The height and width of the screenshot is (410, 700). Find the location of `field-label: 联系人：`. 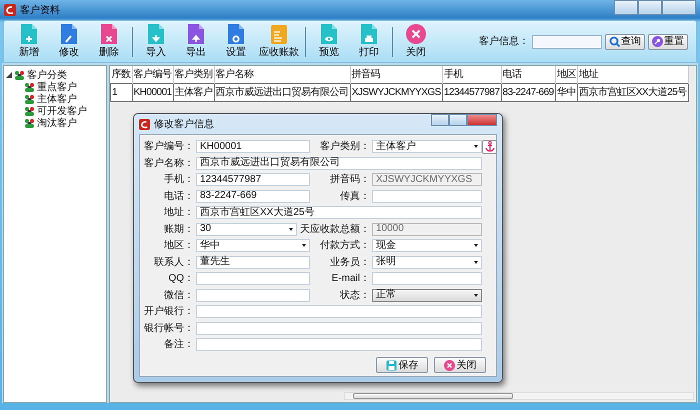

field-label: 联系人： is located at coordinates (174, 263).